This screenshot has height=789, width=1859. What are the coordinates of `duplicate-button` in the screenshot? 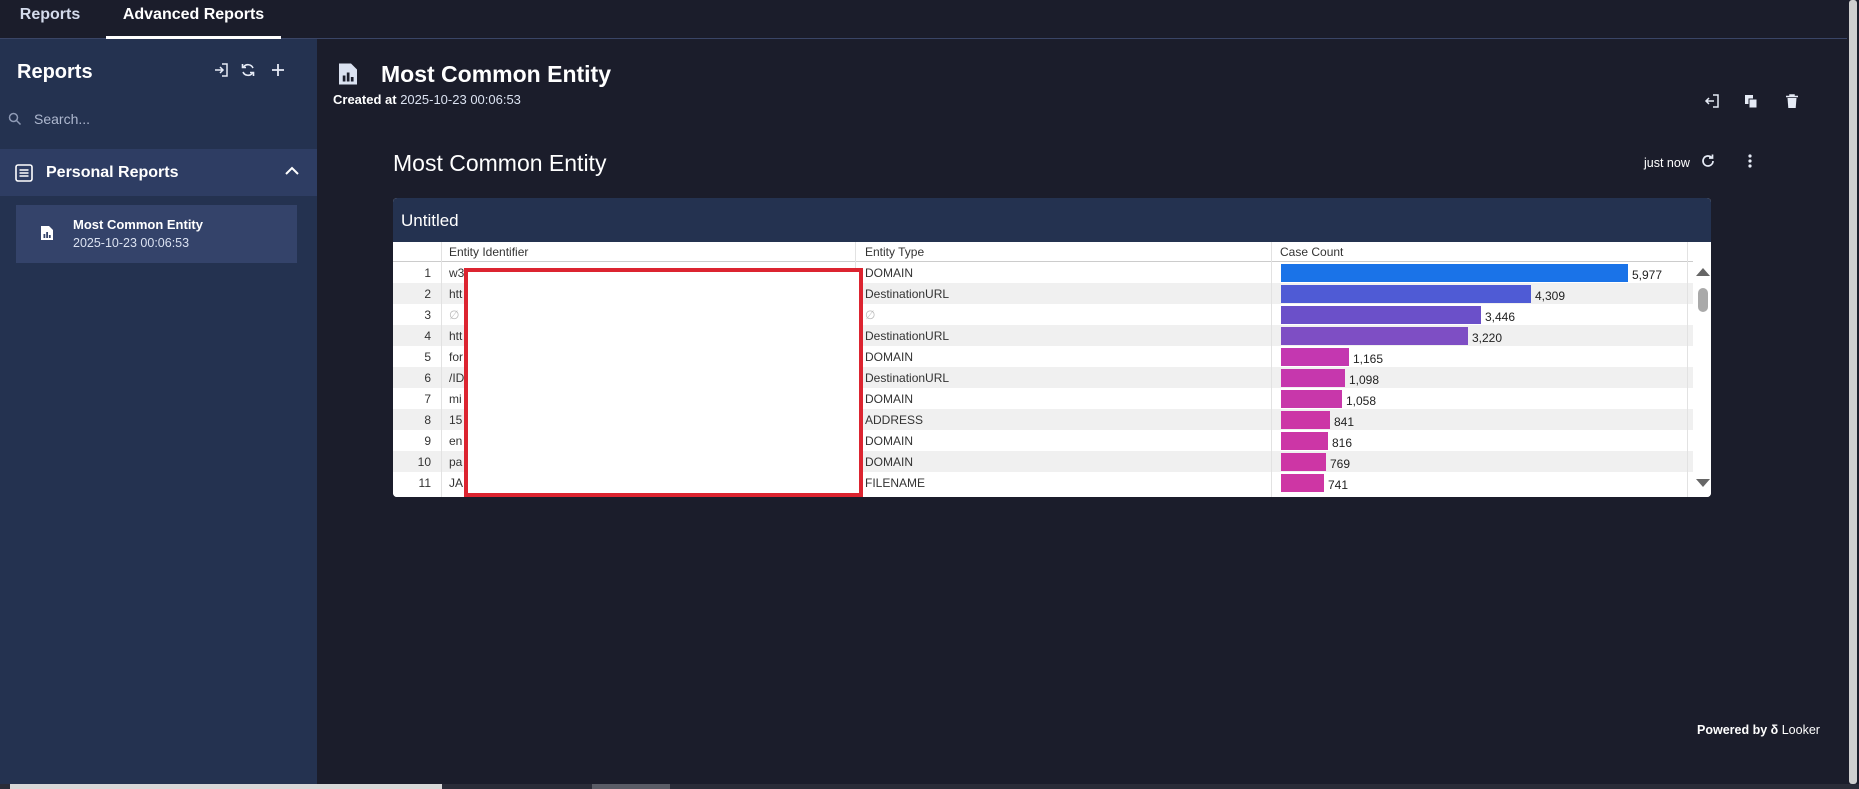 It's located at (1751, 101).